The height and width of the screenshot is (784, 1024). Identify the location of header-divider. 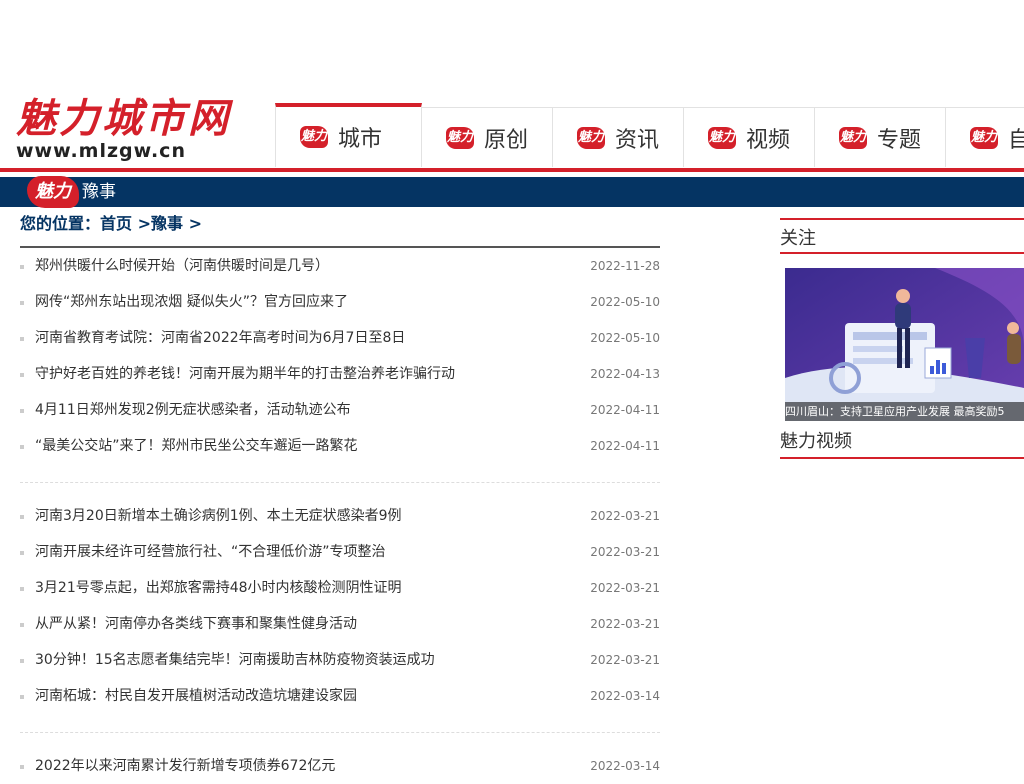
(512, 170).